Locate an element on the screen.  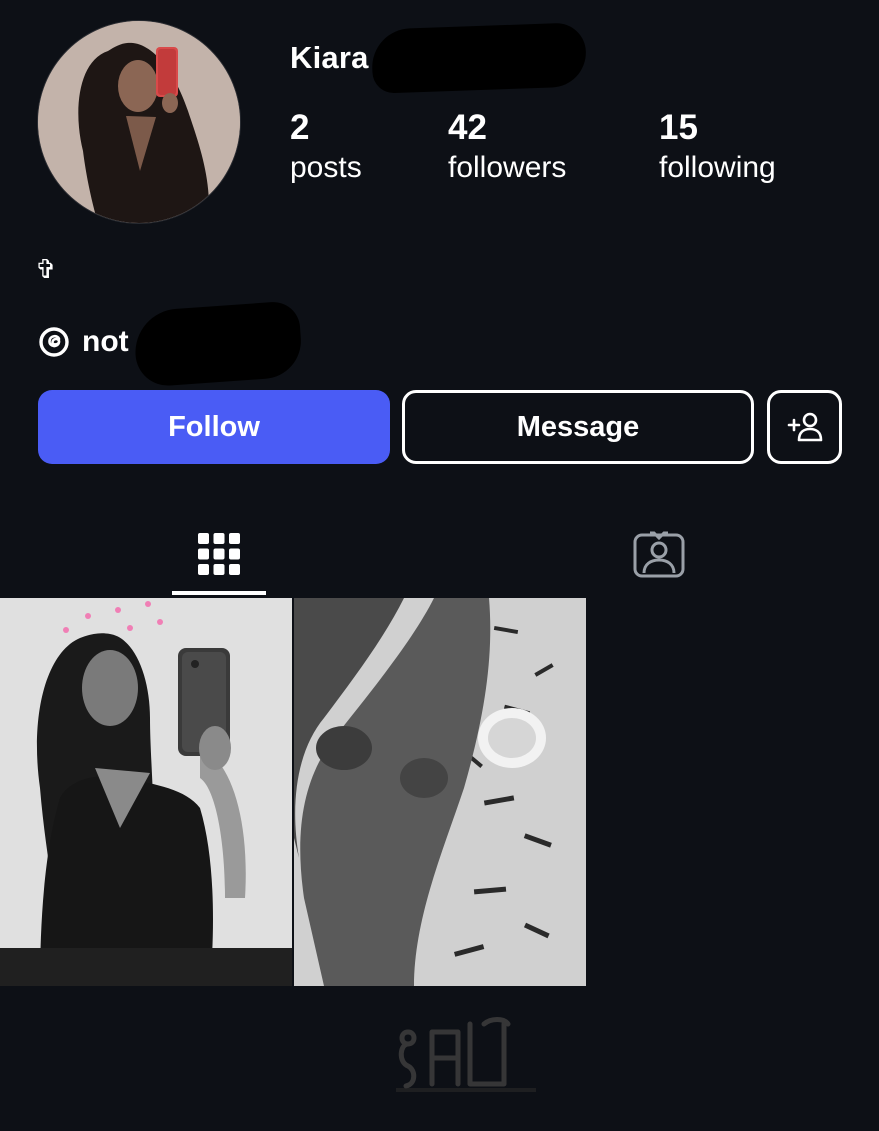
add-person-icon is located at coordinates (805, 427).